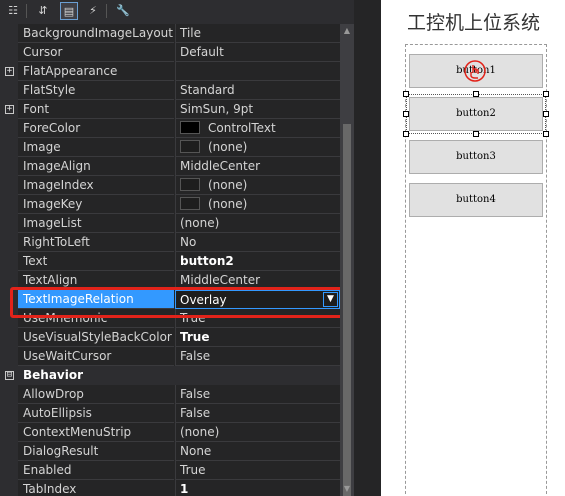 This screenshot has height=496, width=565. I want to click on property-value, so click(257, 71).